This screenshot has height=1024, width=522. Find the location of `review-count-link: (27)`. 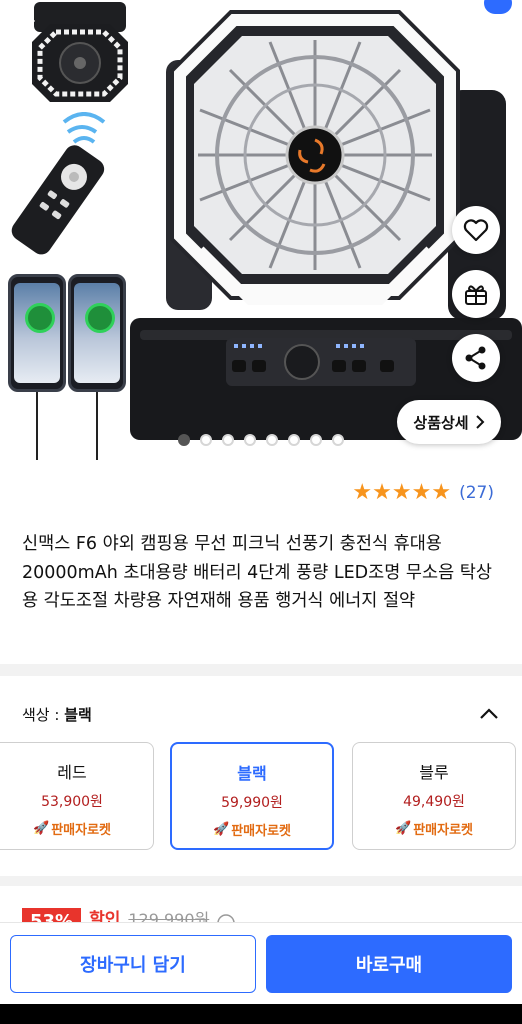

review-count-link: (27) is located at coordinates (476, 493).